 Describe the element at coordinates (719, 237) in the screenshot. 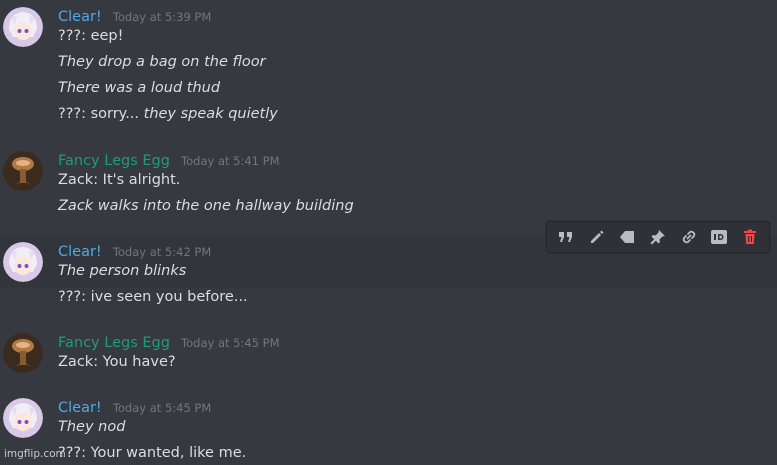

I see `id-icon` at that location.